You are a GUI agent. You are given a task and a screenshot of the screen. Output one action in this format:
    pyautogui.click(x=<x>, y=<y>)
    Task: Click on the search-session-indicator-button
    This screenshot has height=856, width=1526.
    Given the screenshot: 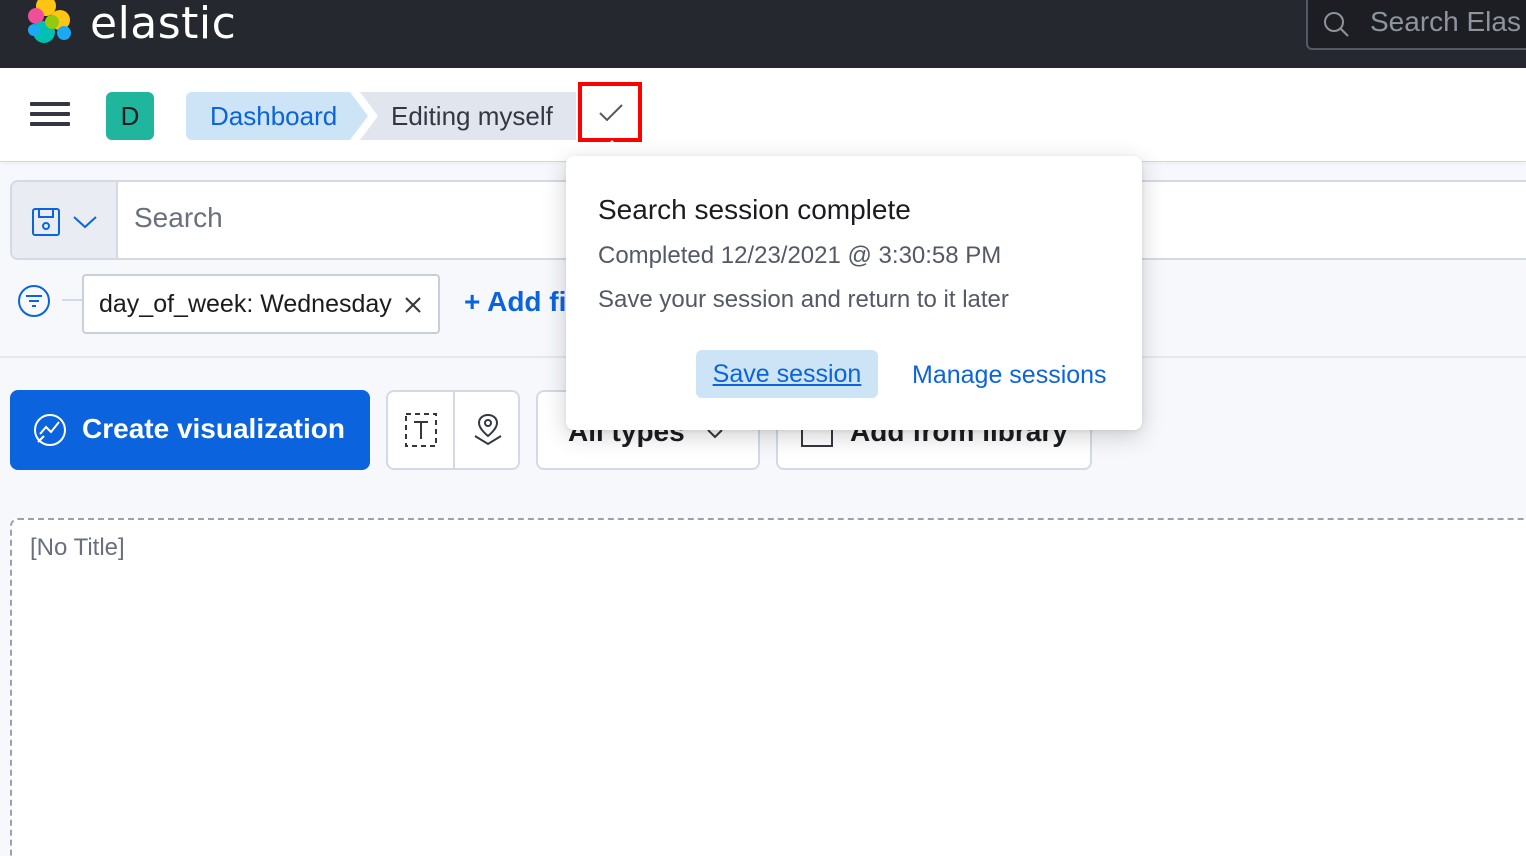 What is the action you would take?
    pyautogui.click(x=610, y=112)
    